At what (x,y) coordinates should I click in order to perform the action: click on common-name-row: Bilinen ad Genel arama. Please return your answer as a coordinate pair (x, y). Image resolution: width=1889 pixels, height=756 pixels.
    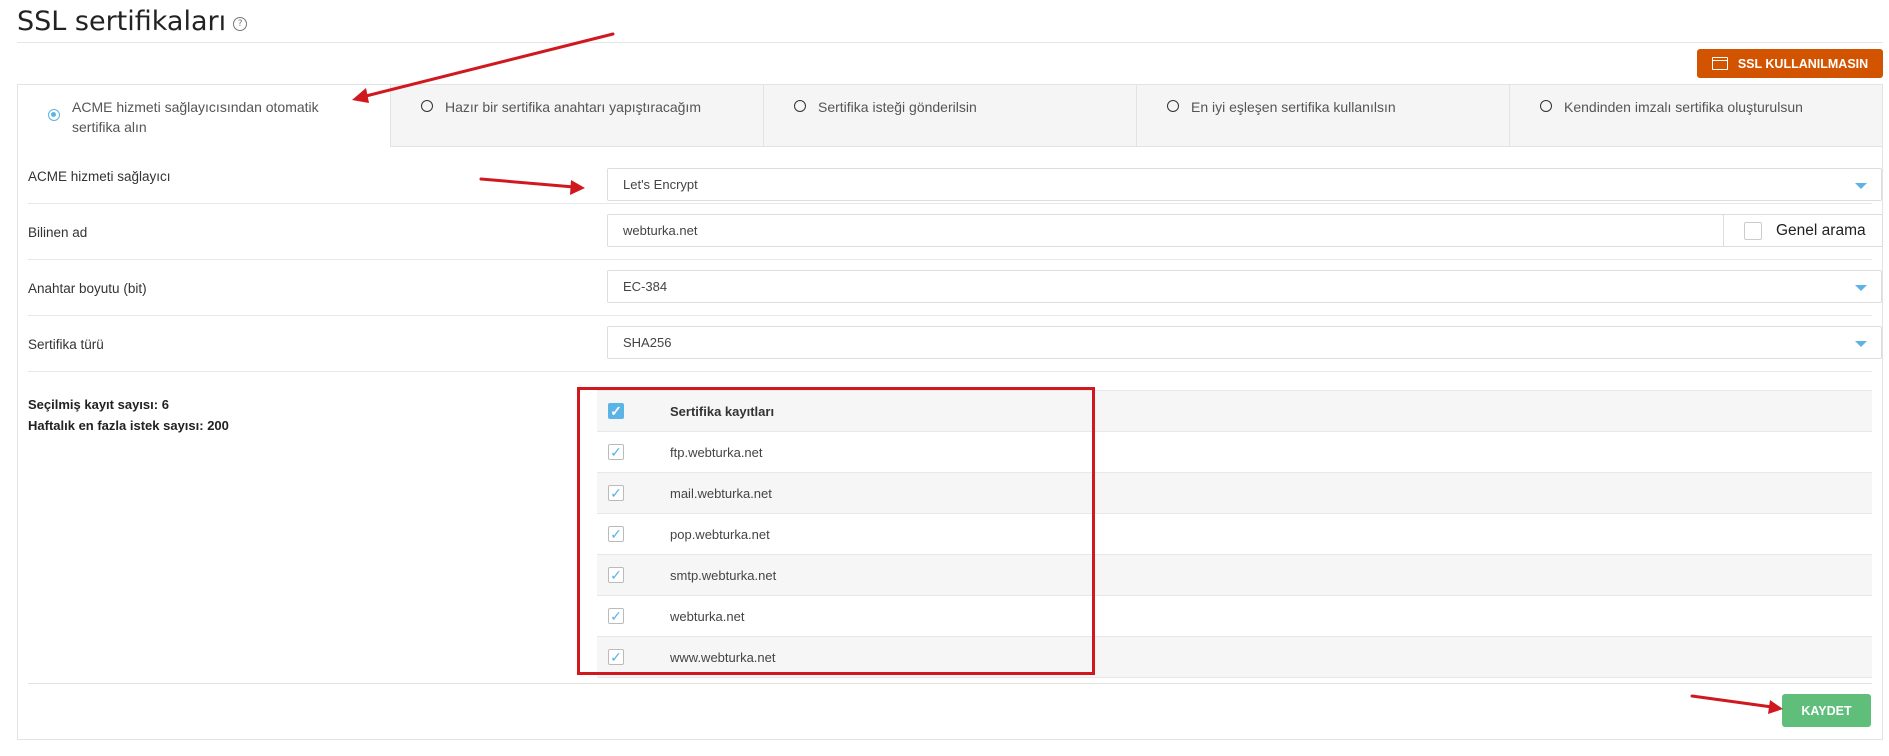
    Looking at the image, I should click on (955, 231).